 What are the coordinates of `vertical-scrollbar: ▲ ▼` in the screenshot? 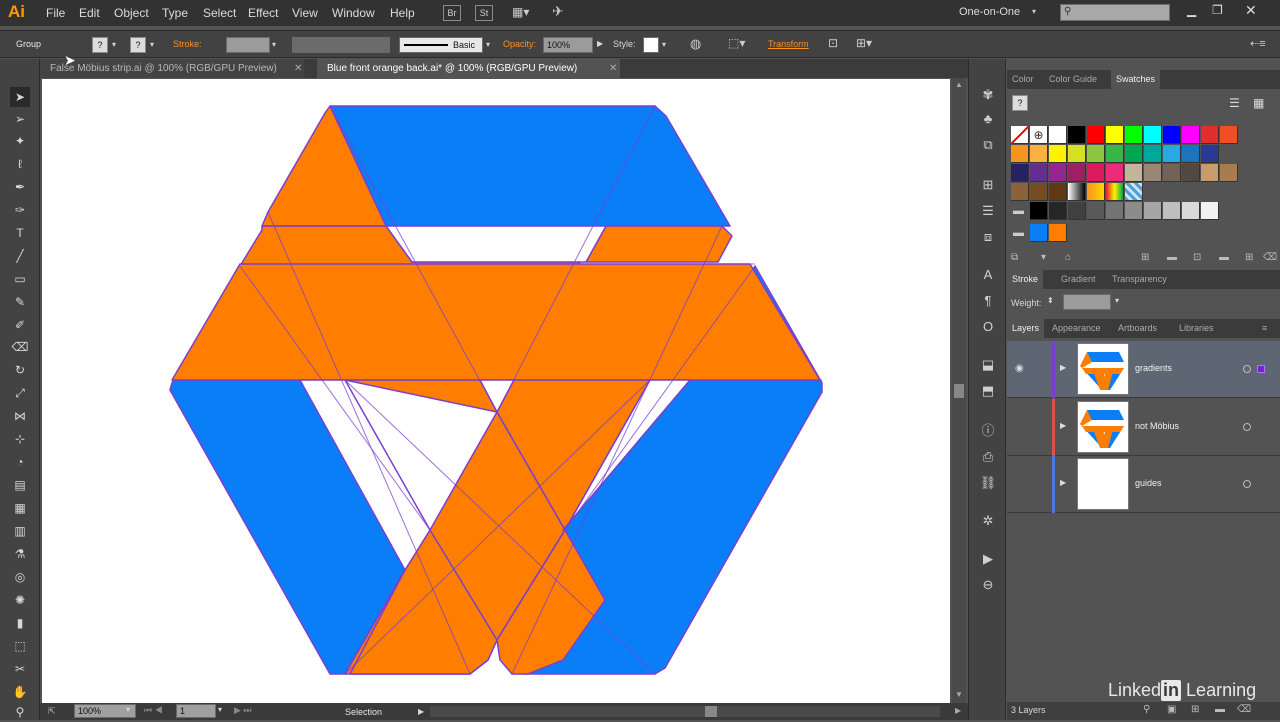 It's located at (959, 390).